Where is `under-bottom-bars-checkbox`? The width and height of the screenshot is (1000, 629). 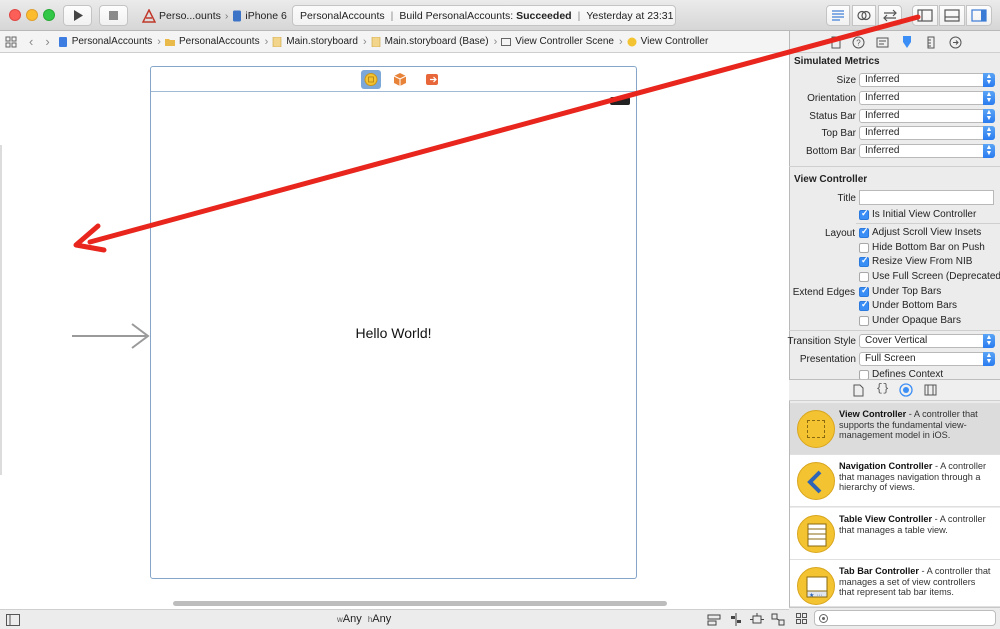
under-bottom-bars-checkbox is located at coordinates (864, 305).